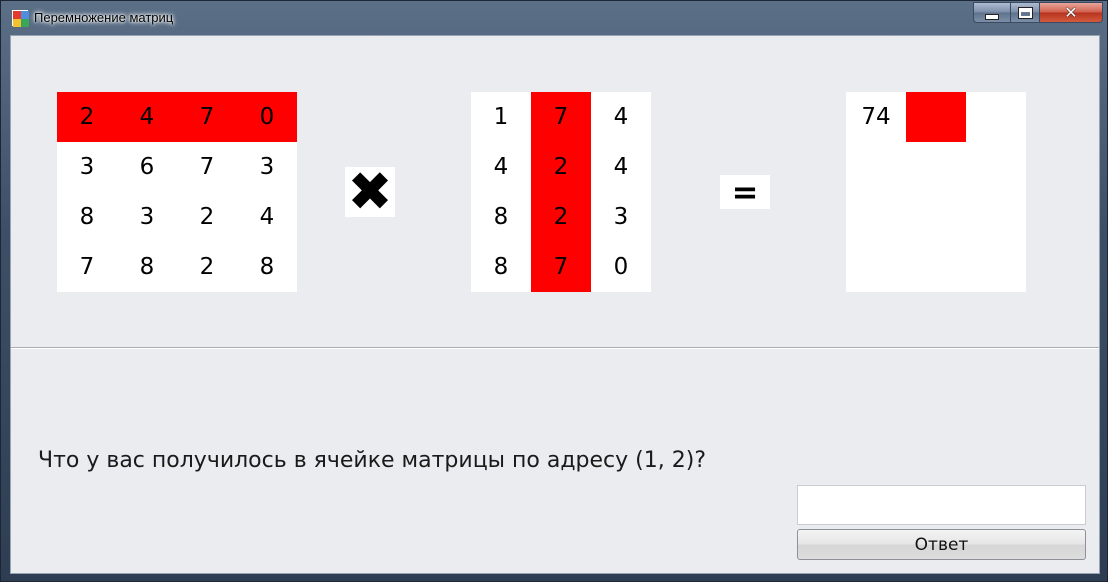 The width and height of the screenshot is (1108, 582). What do you see at coordinates (104, 17) in the screenshot?
I see `window-title: Перемножение матриц` at bounding box center [104, 17].